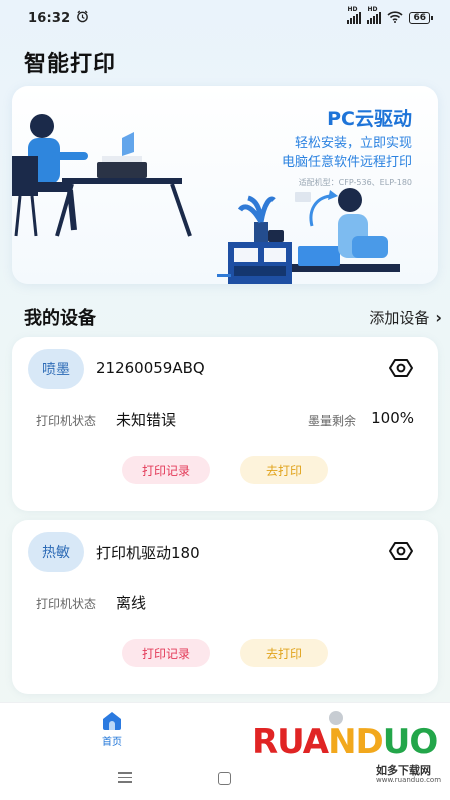 The width and height of the screenshot is (450, 800). What do you see at coordinates (125, 779) in the screenshot?
I see `menu-icon` at bounding box center [125, 779].